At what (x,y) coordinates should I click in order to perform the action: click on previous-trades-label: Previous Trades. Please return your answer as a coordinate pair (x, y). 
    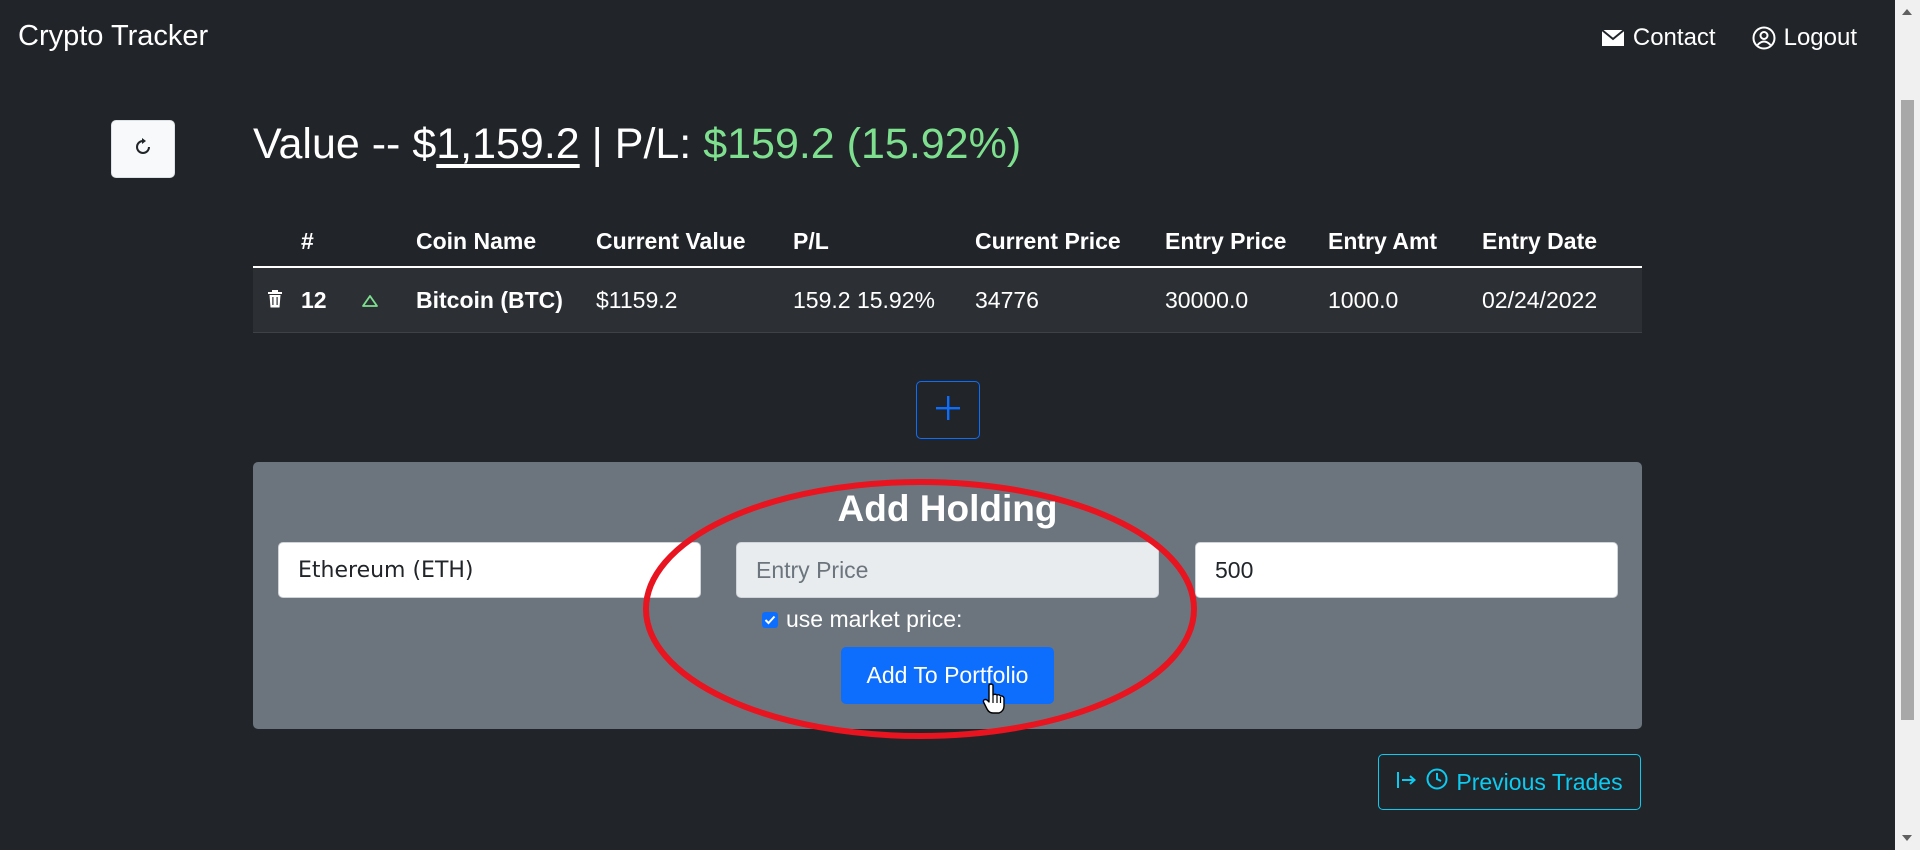
    Looking at the image, I should click on (1539, 781).